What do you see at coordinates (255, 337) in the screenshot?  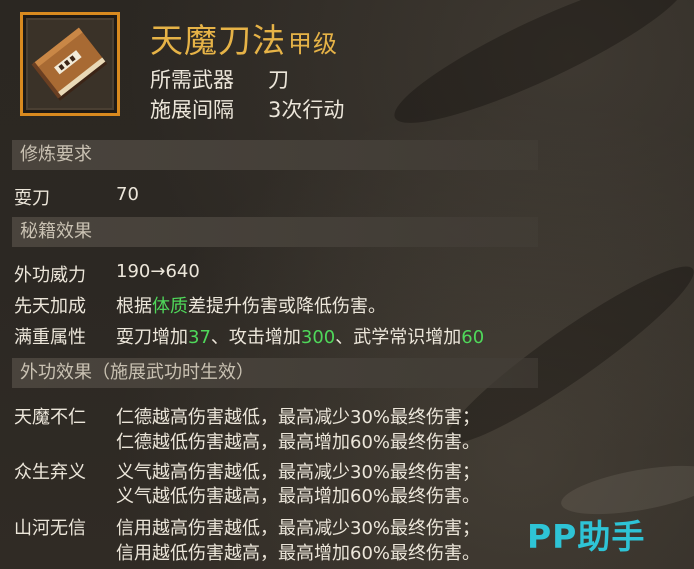 I see `full-text: 、攻击增加` at bounding box center [255, 337].